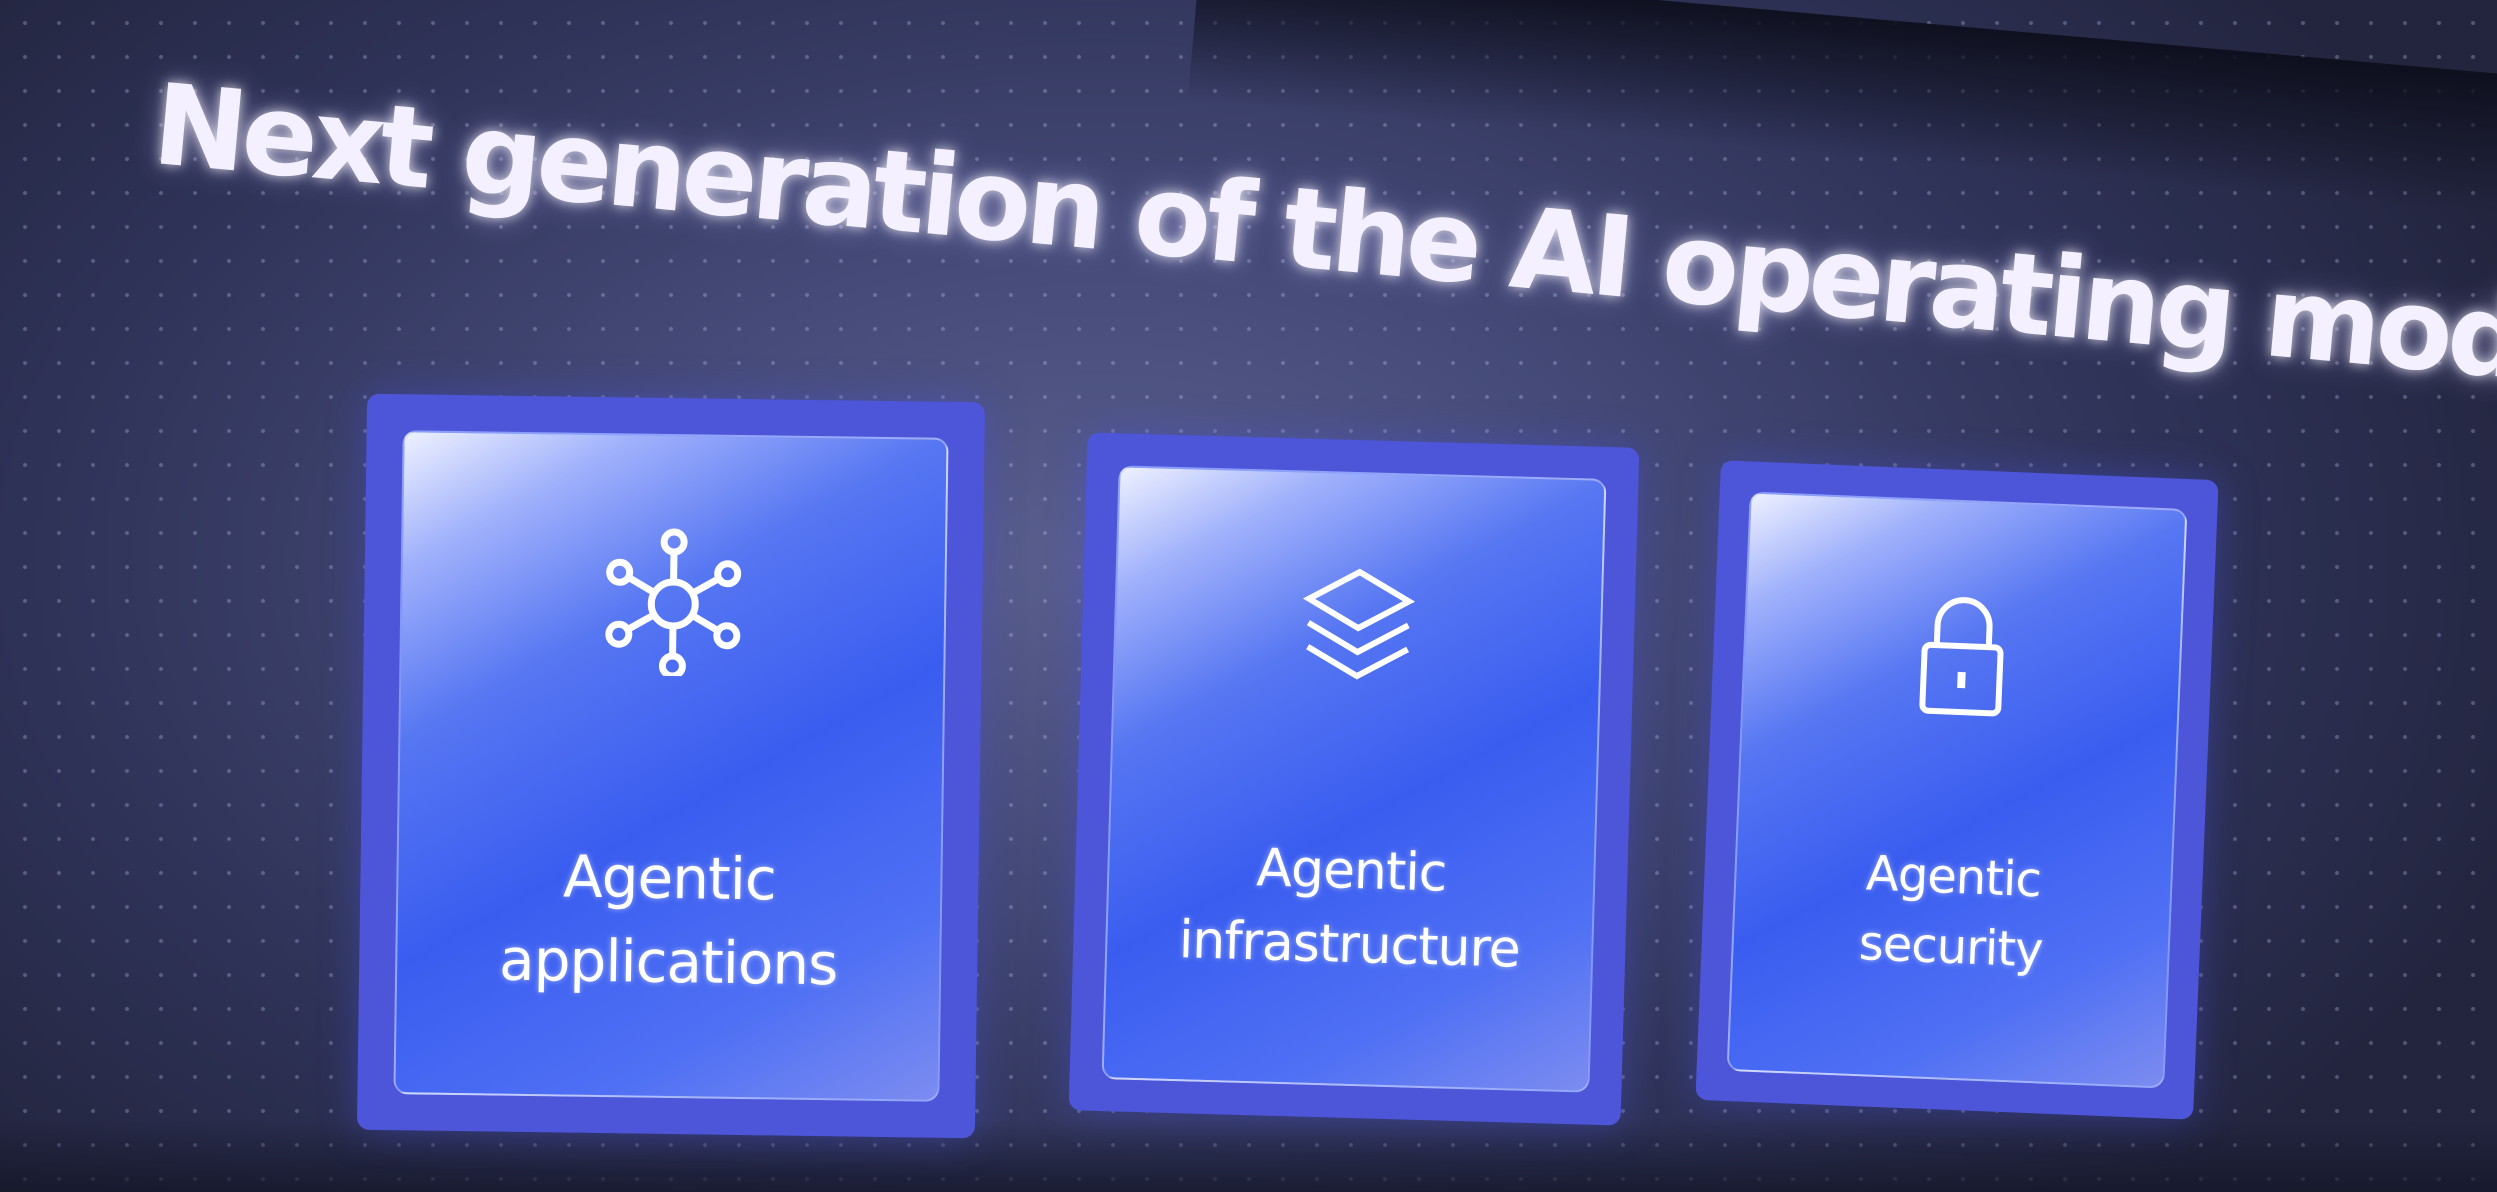 The height and width of the screenshot is (1192, 2497). Describe the element at coordinates (668, 962) in the screenshot. I see `card-label-line2: applications` at that location.